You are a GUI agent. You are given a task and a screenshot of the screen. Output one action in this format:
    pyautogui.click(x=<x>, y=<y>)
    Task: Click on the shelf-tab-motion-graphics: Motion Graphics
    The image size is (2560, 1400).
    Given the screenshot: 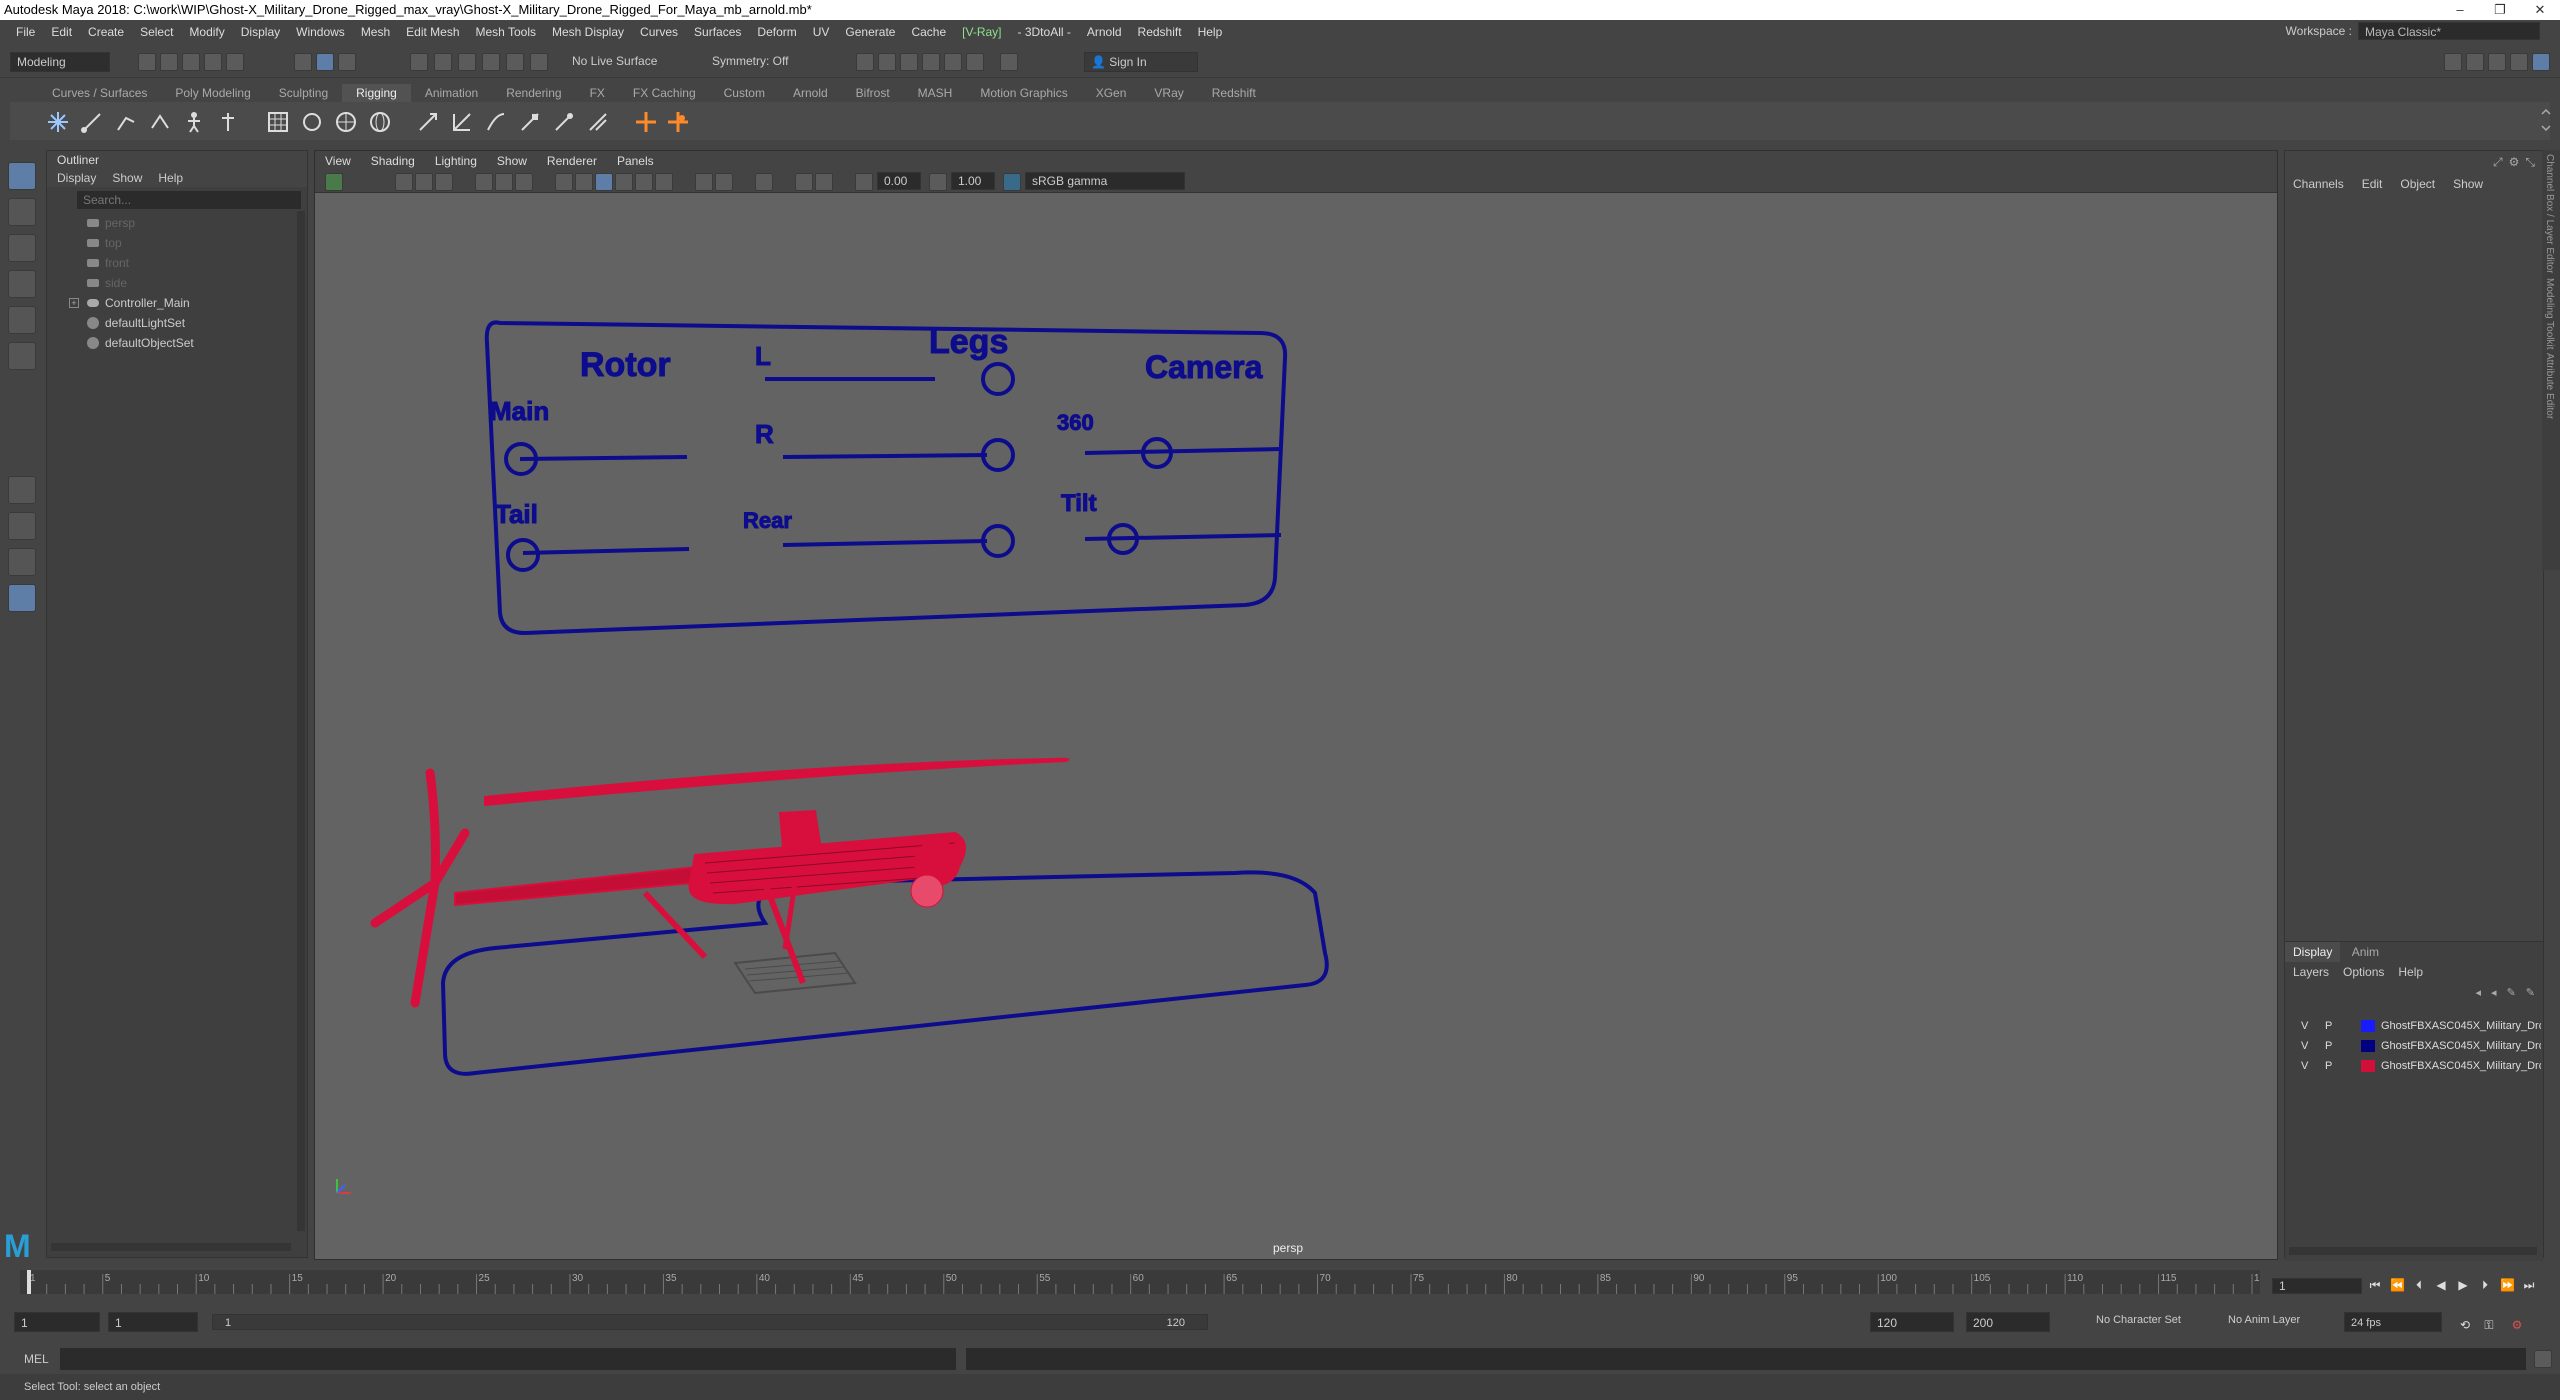 What is the action you would take?
    pyautogui.click(x=1023, y=93)
    